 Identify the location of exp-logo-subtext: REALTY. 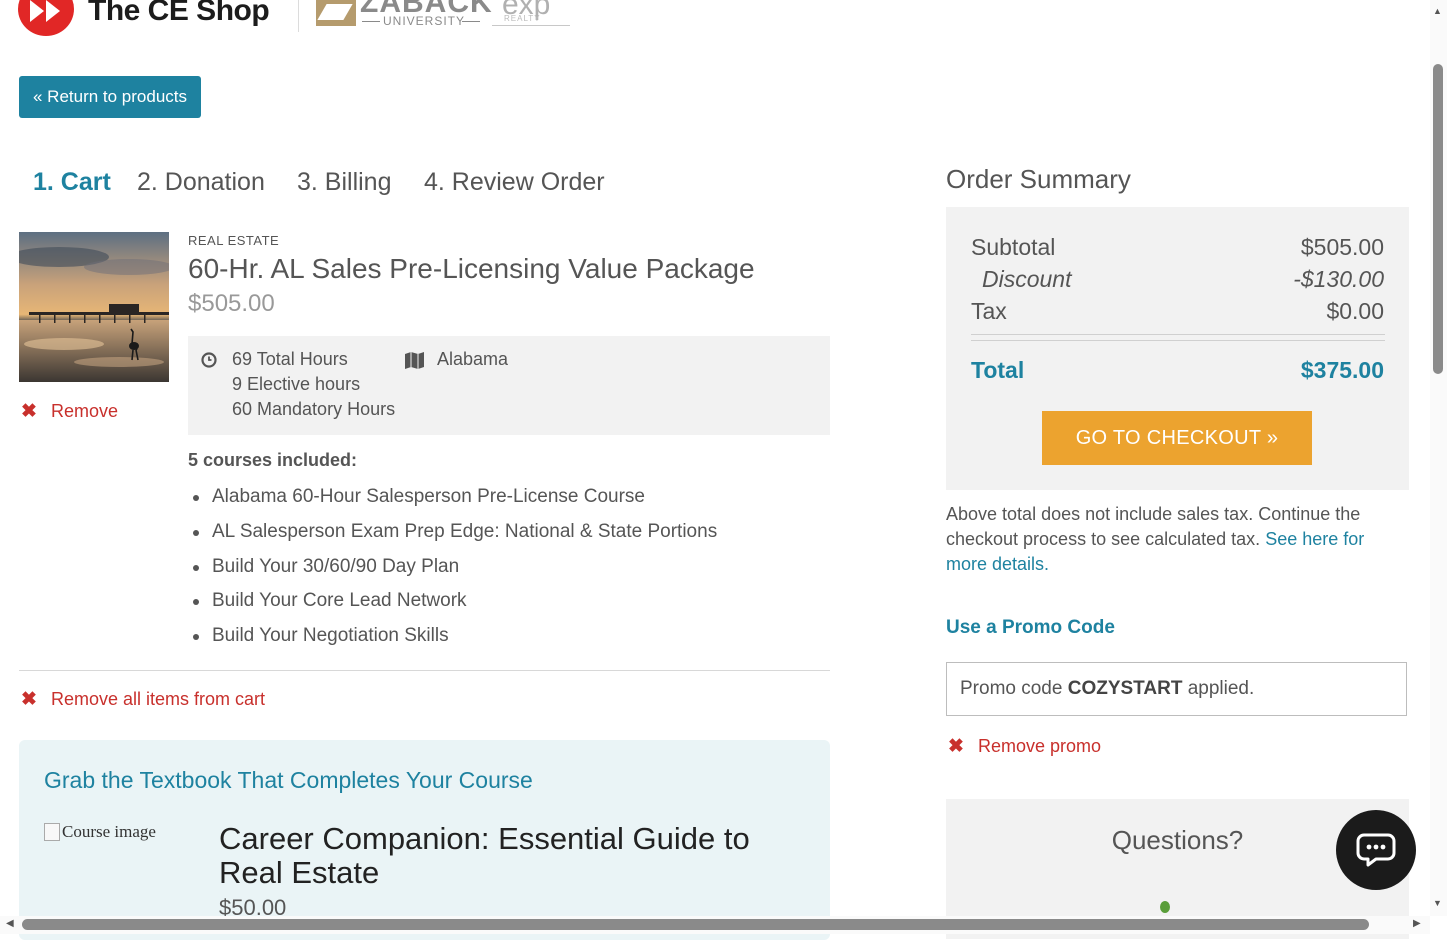
(522, 18).